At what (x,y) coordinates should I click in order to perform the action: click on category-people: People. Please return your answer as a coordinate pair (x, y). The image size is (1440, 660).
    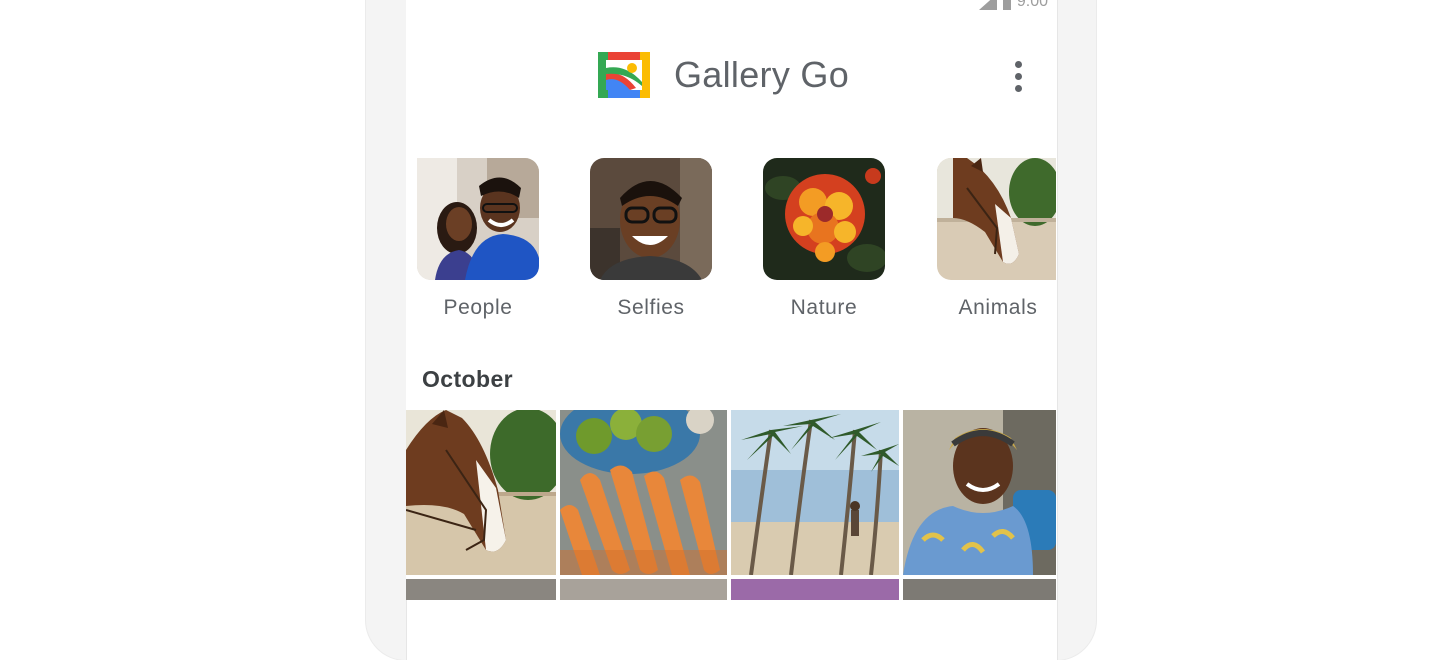
    Looking at the image, I should click on (479, 239).